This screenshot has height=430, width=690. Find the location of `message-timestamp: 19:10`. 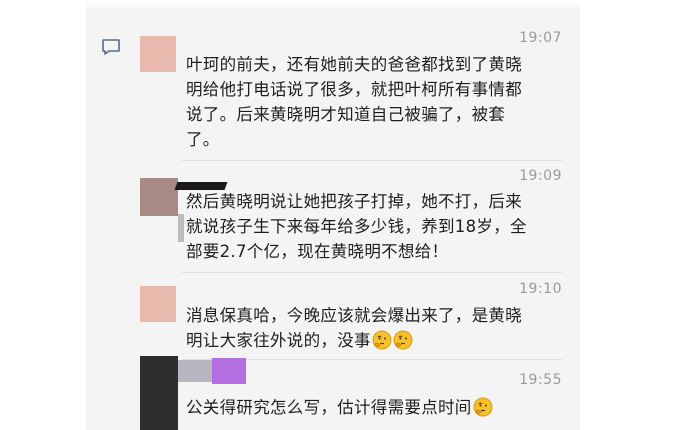

message-timestamp: 19:10 is located at coordinates (540, 289).